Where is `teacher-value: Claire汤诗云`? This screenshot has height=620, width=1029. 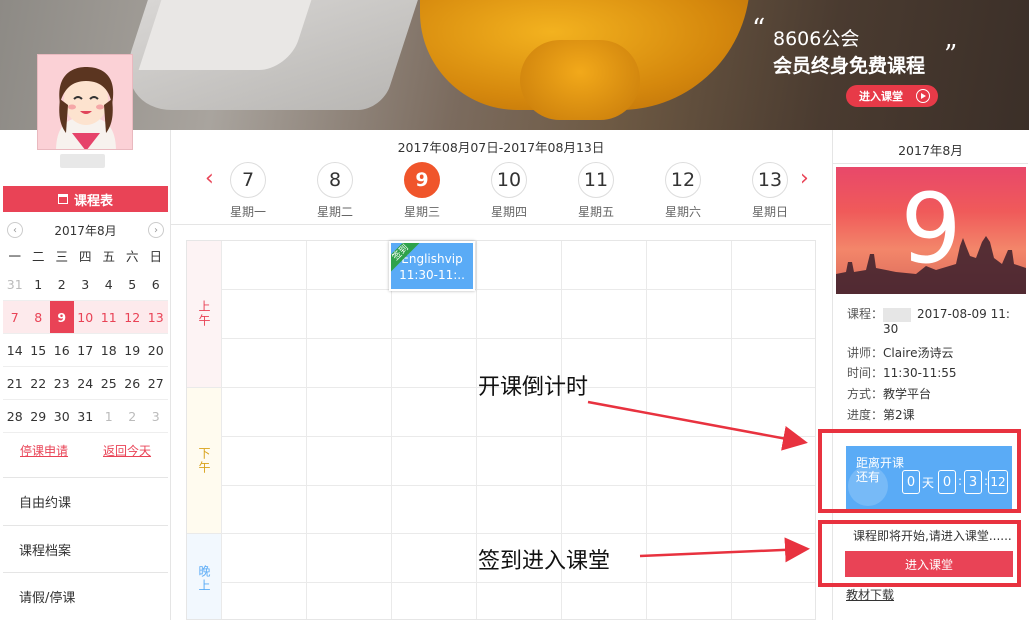 teacher-value: Claire汤诗云 is located at coordinates (918, 353).